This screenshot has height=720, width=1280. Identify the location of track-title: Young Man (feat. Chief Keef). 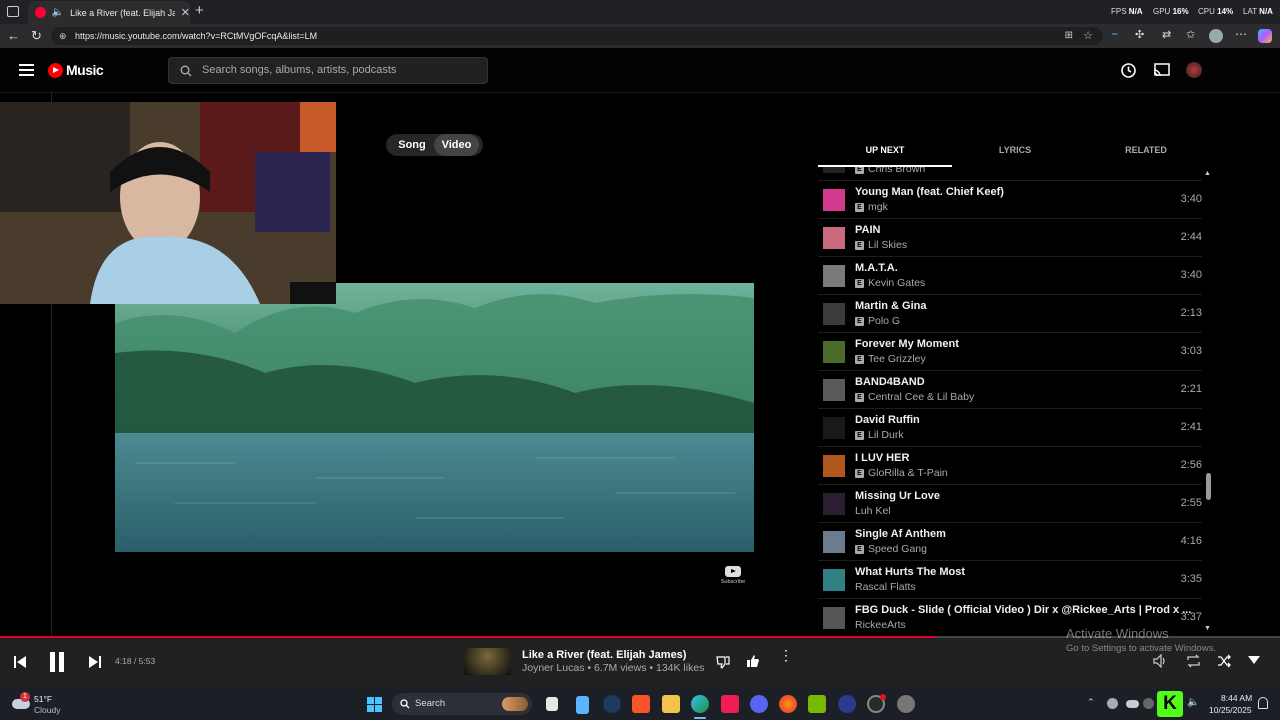
(929, 192).